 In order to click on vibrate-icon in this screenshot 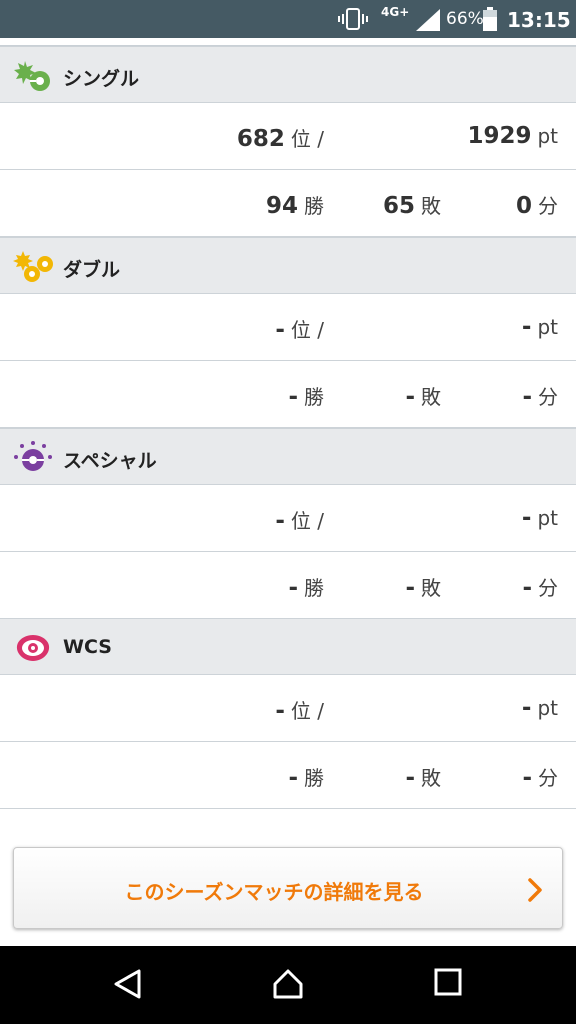, I will do `click(353, 19)`.